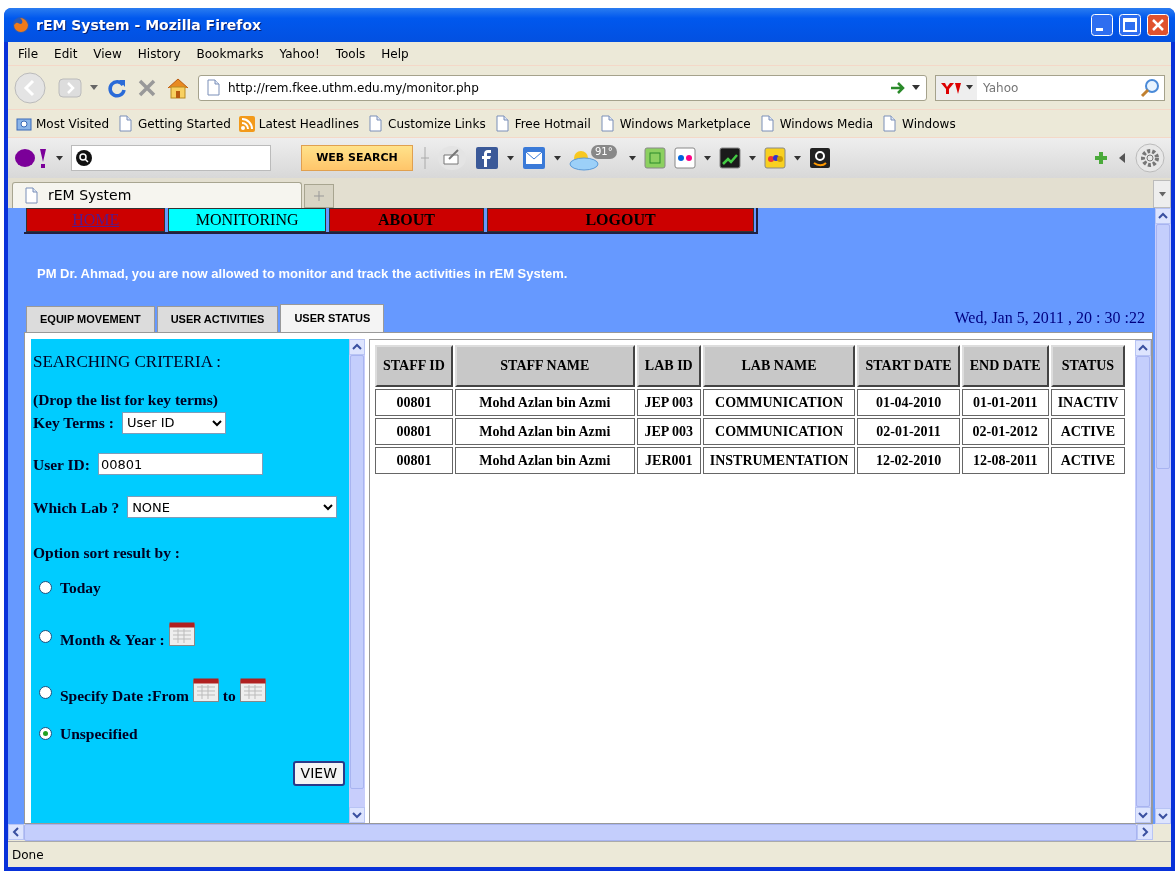 The height and width of the screenshot is (871, 1175). Describe the element at coordinates (1130, 25) in the screenshot. I see `maximize-icon` at that location.